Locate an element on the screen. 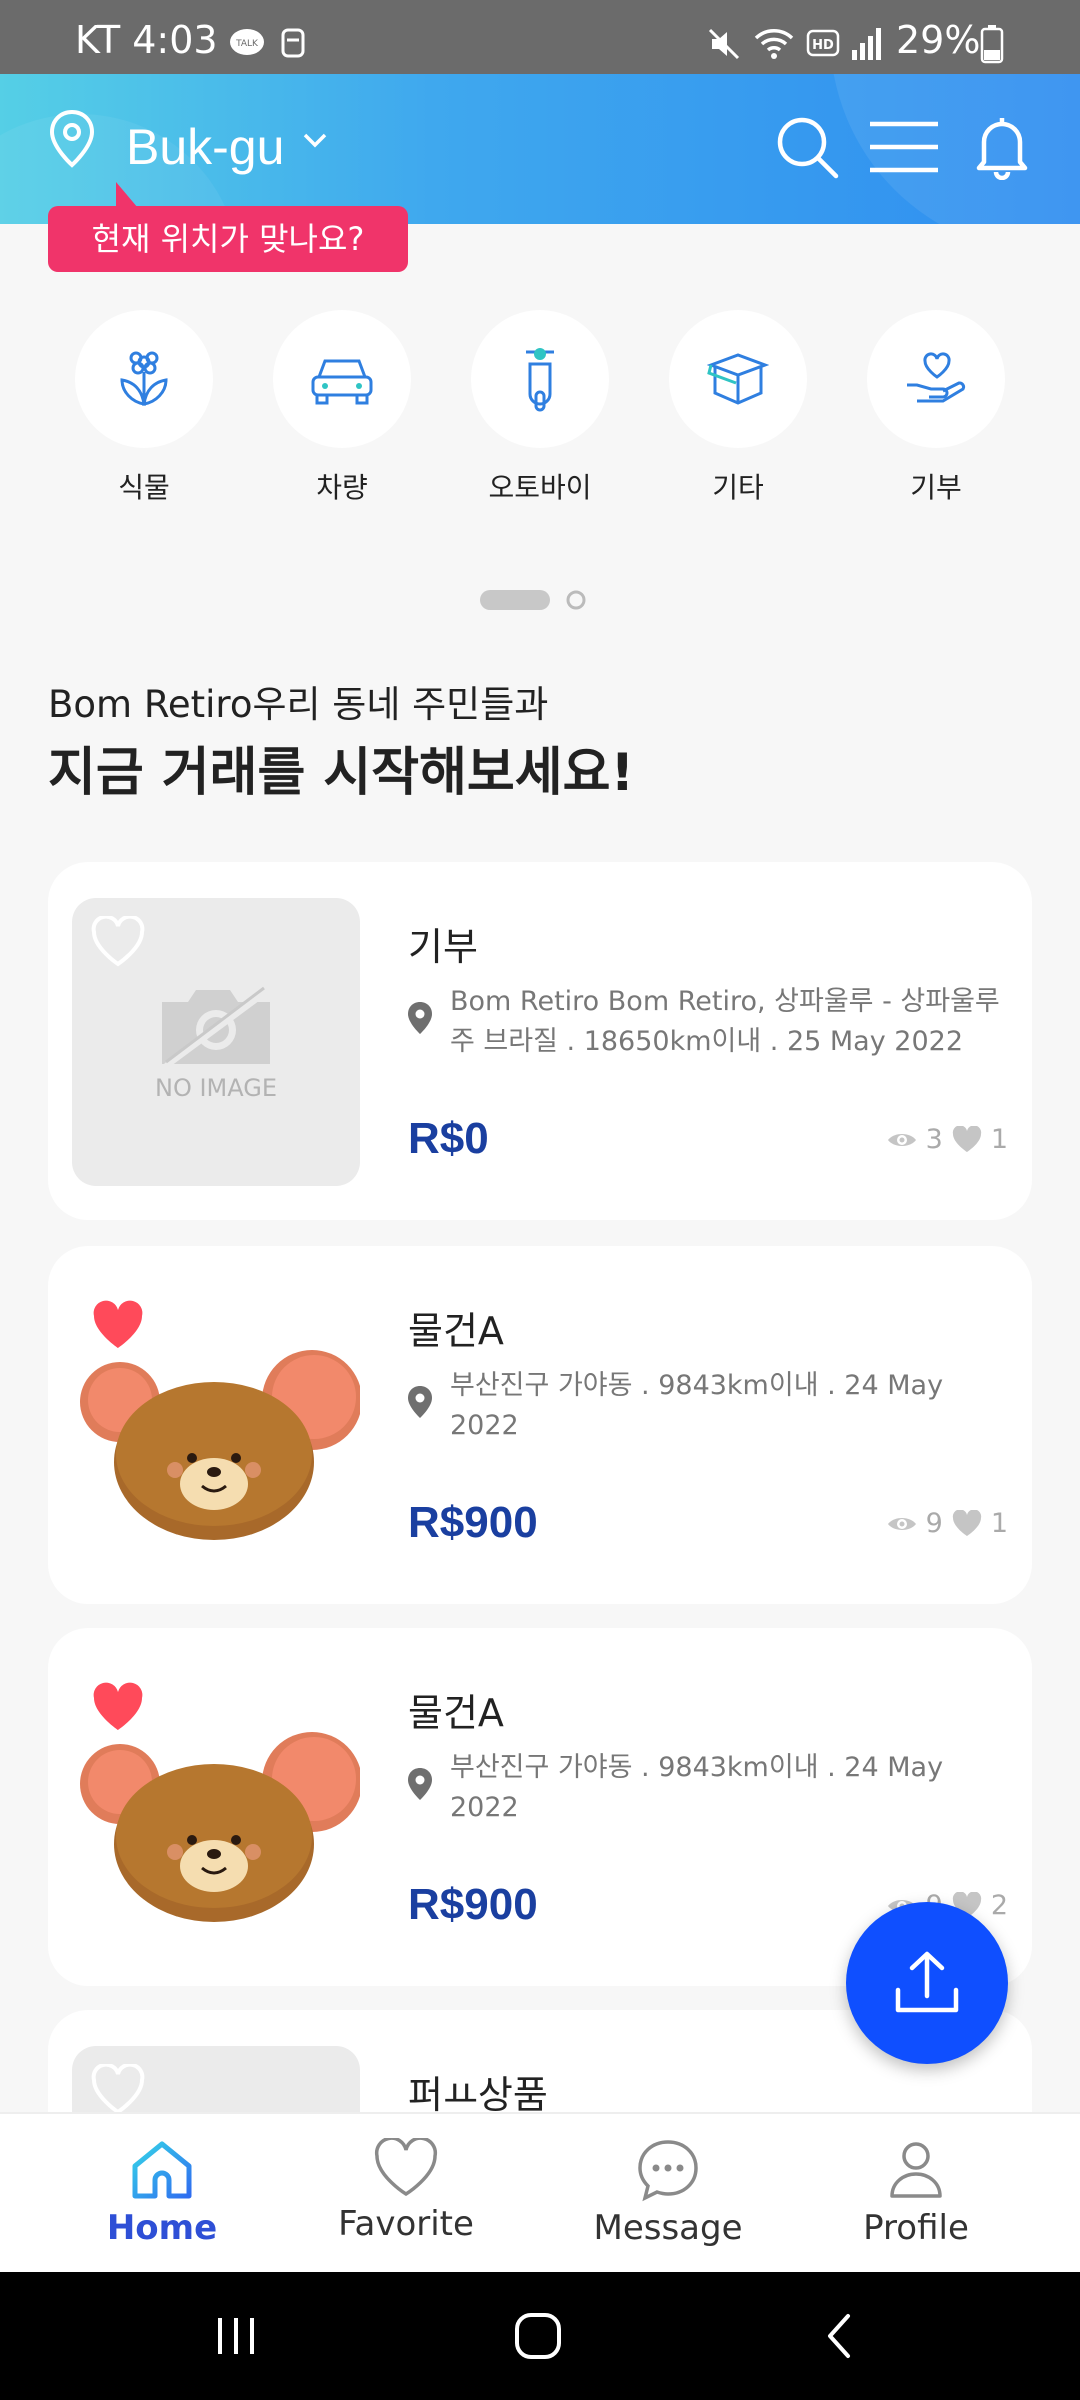 The image size is (1080, 2400). category-label: 기타 is located at coordinates (738, 487).